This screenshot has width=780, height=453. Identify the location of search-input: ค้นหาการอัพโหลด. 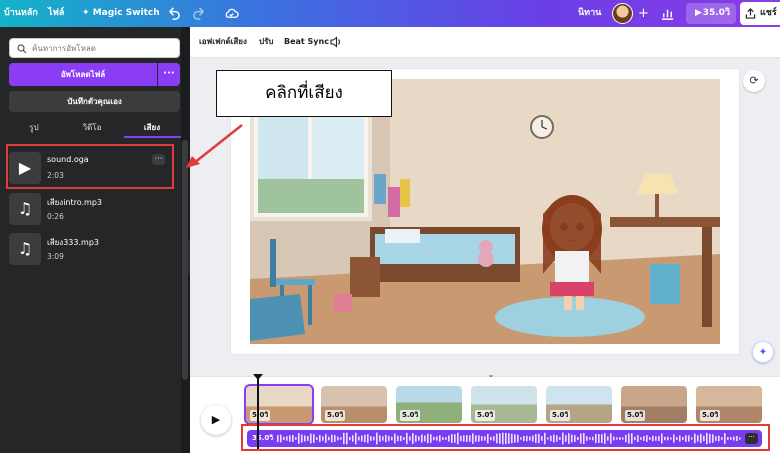
(94, 48).